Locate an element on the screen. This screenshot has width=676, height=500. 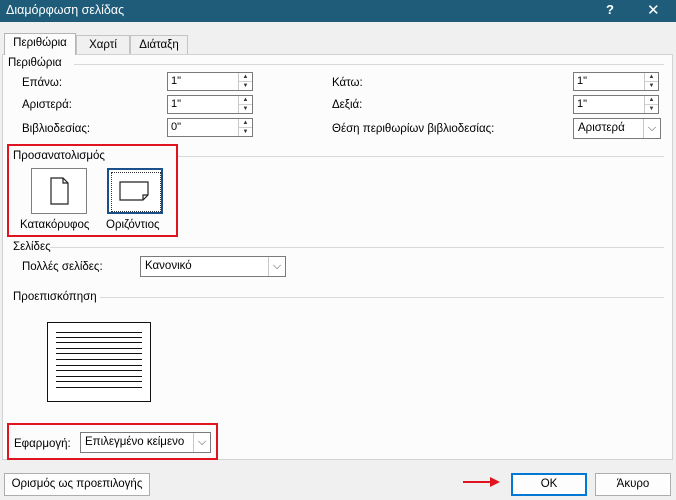
top-margin-spinner: 1" ▲ ▼ is located at coordinates (210, 81).